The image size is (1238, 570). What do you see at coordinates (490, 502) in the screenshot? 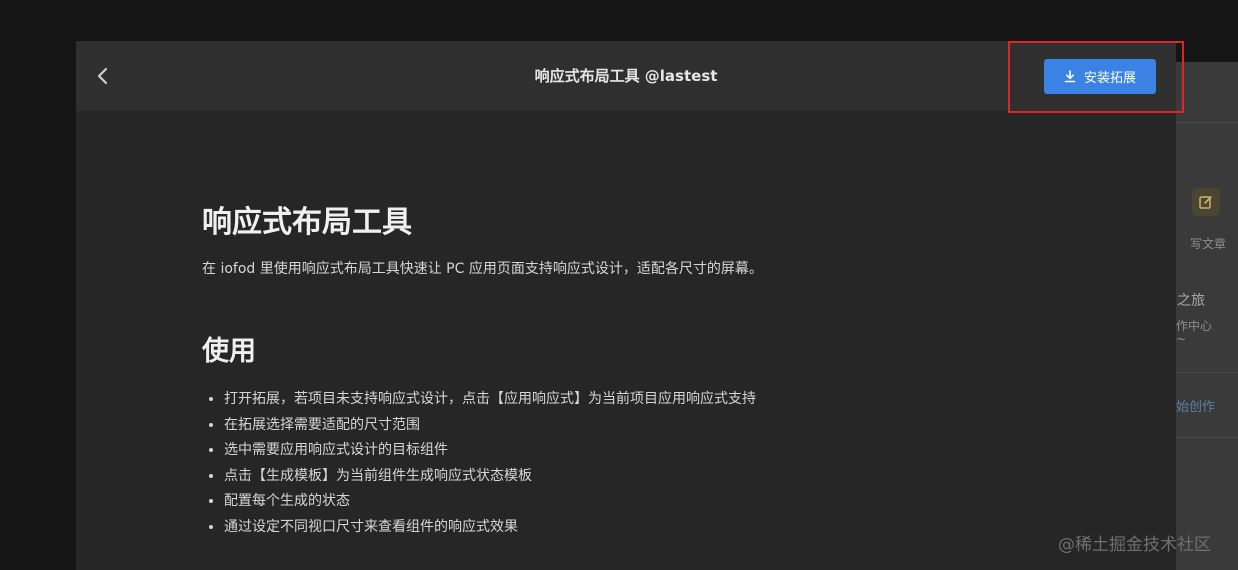
I see `list-item: 配置每个生成的状态` at bounding box center [490, 502].